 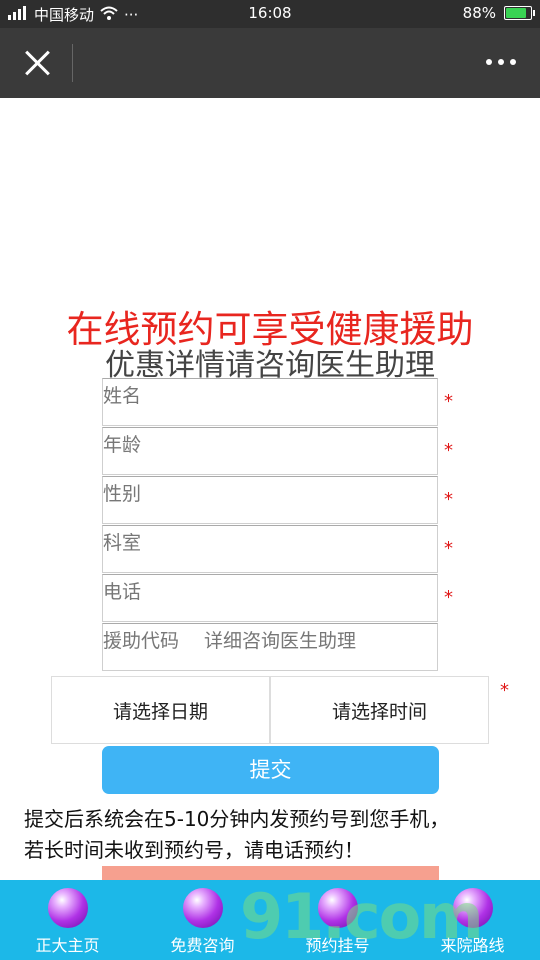 What do you see at coordinates (277, 500) in the screenshot?
I see `gender-field: 性别 *` at bounding box center [277, 500].